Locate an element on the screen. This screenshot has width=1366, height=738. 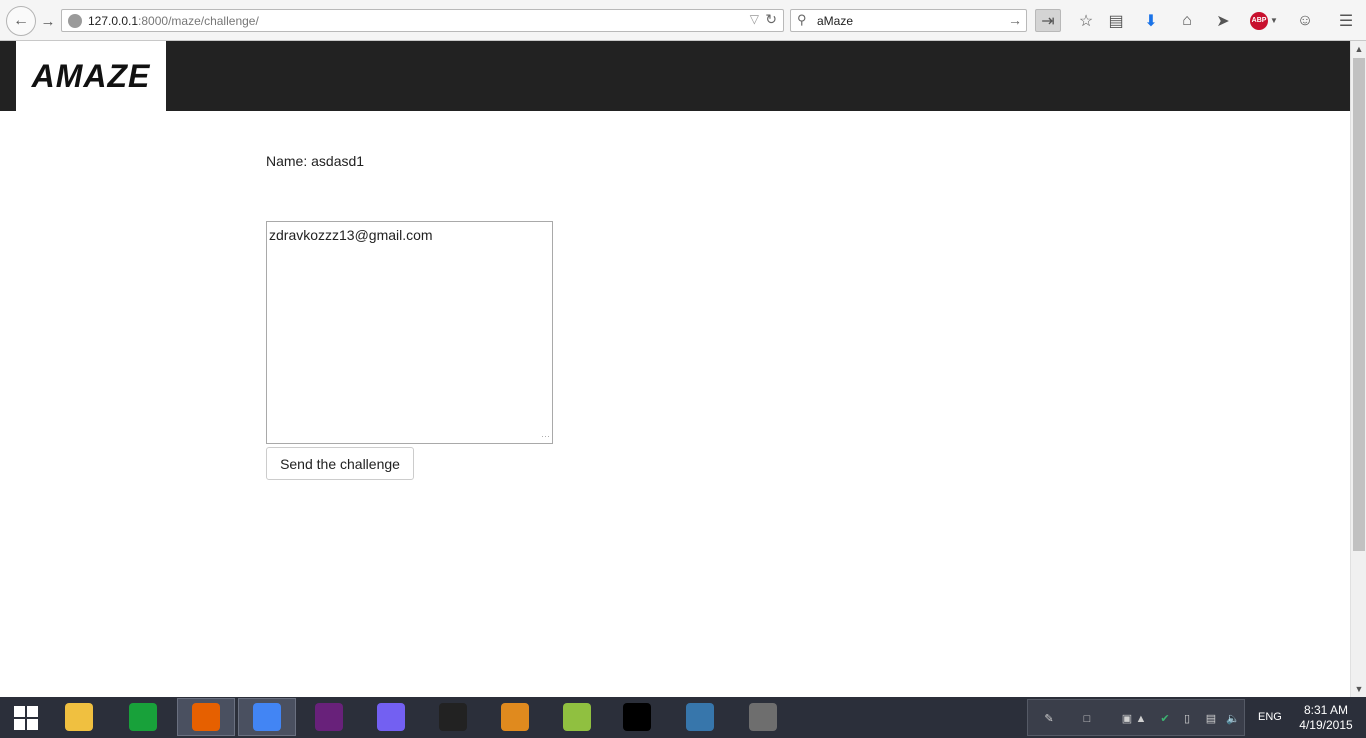
system-tray: ✎ □ ▣ ▲ ✔ ▯ ▤ 🔈 is located at coordinates (1136, 717).